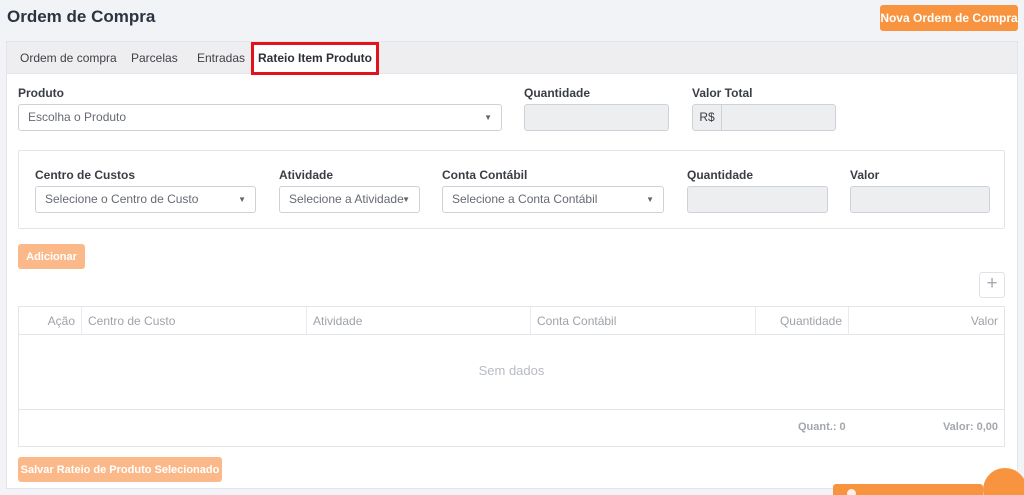  What do you see at coordinates (865, 175) in the screenshot?
I see `allocation-valor-label: Valor` at bounding box center [865, 175].